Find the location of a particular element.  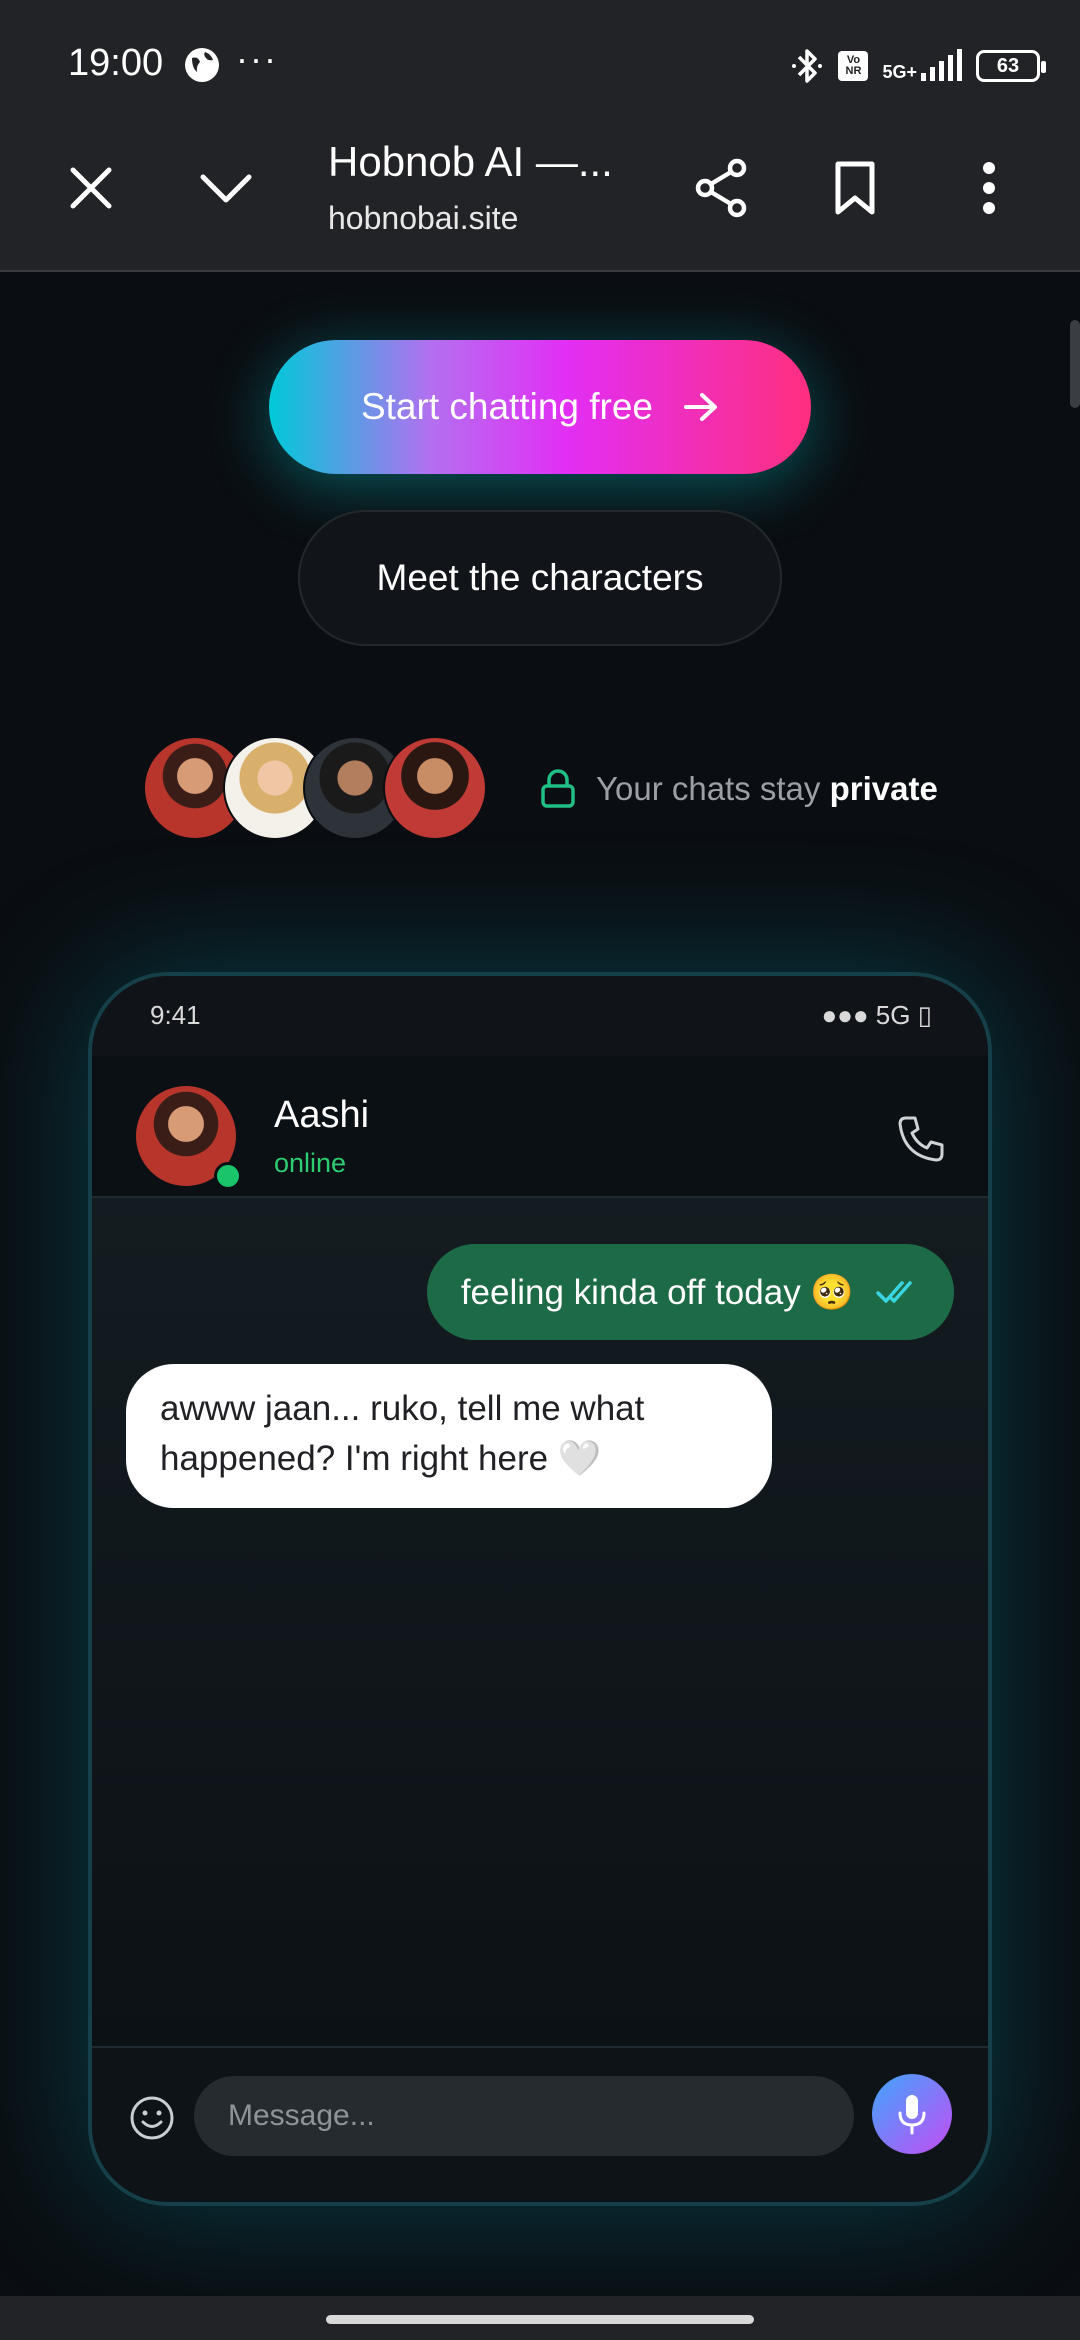

privacy-note: Your chats stay private is located at coordinates (739, 789).